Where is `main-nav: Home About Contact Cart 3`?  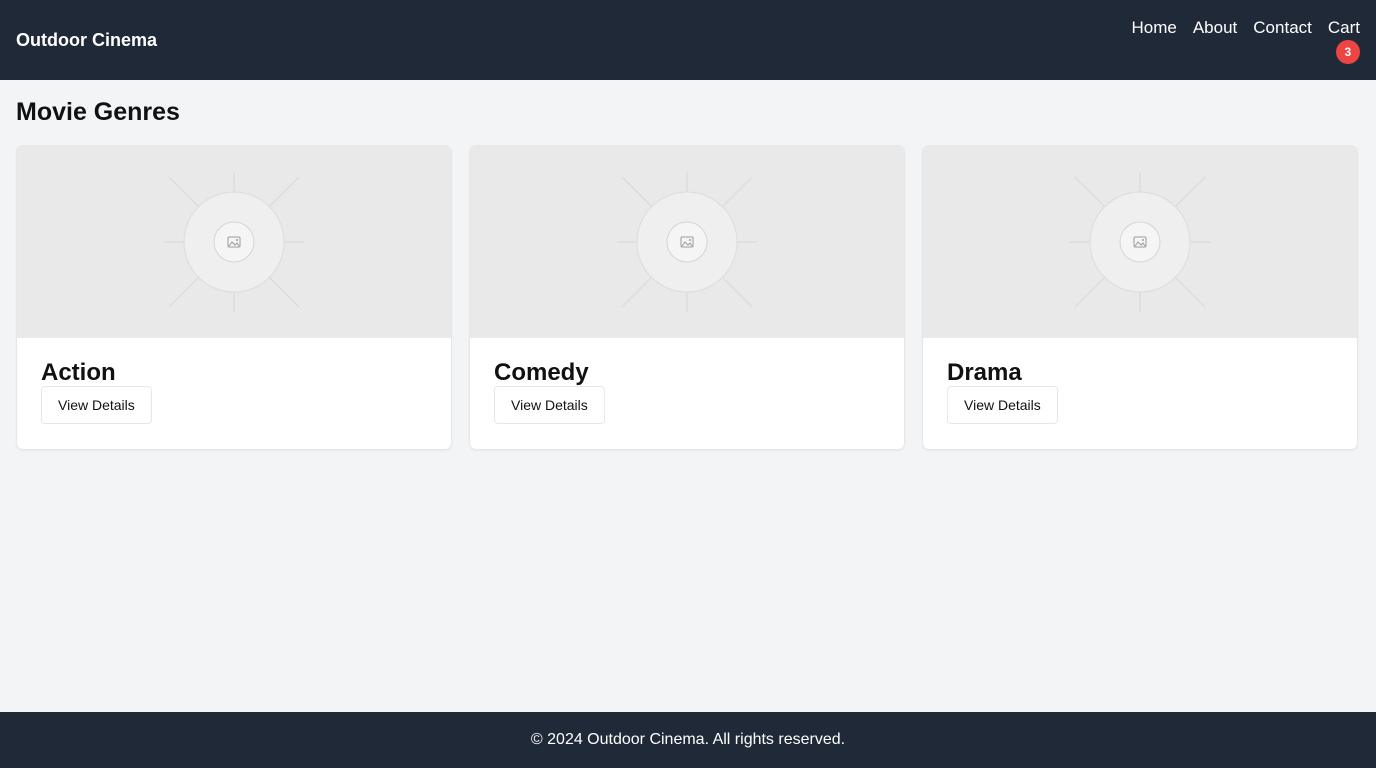
main-nav: Home About Contact Cart 3 is located at coordinates (1245, 41).